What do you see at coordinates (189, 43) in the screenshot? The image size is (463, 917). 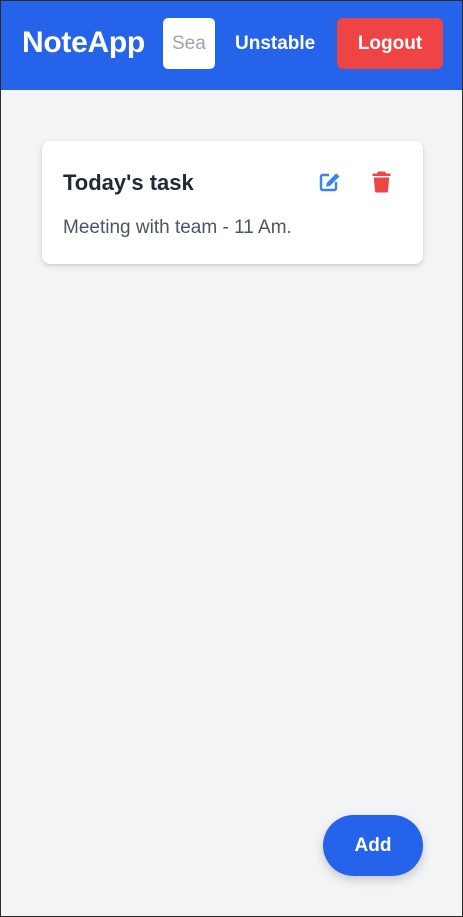 I see `search-input` at bounding box center [189, 43].